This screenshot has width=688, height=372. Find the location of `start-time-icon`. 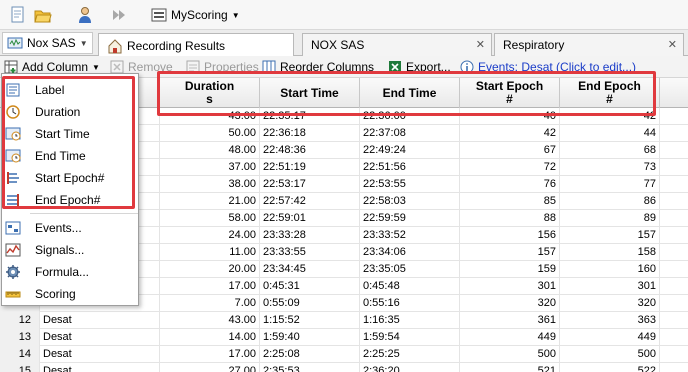

start-time-icon is located at coordinates (13, 134).